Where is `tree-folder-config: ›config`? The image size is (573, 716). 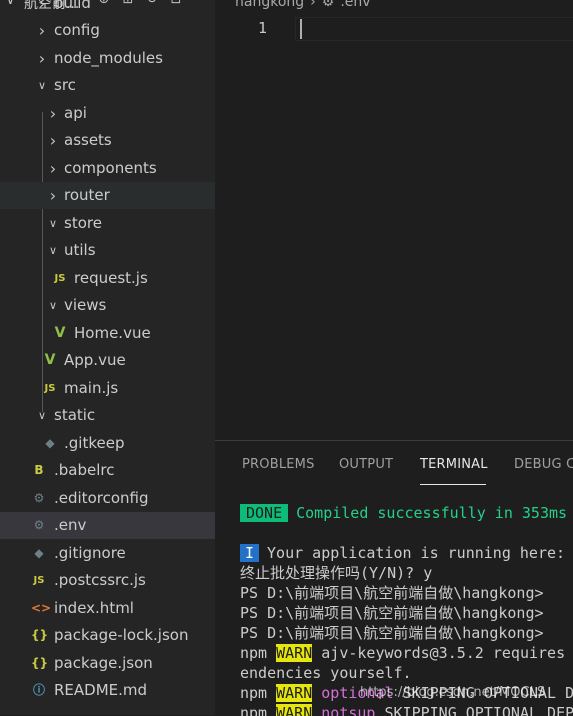 tree-folder-config: ›config is located at coordinates (107, 30).